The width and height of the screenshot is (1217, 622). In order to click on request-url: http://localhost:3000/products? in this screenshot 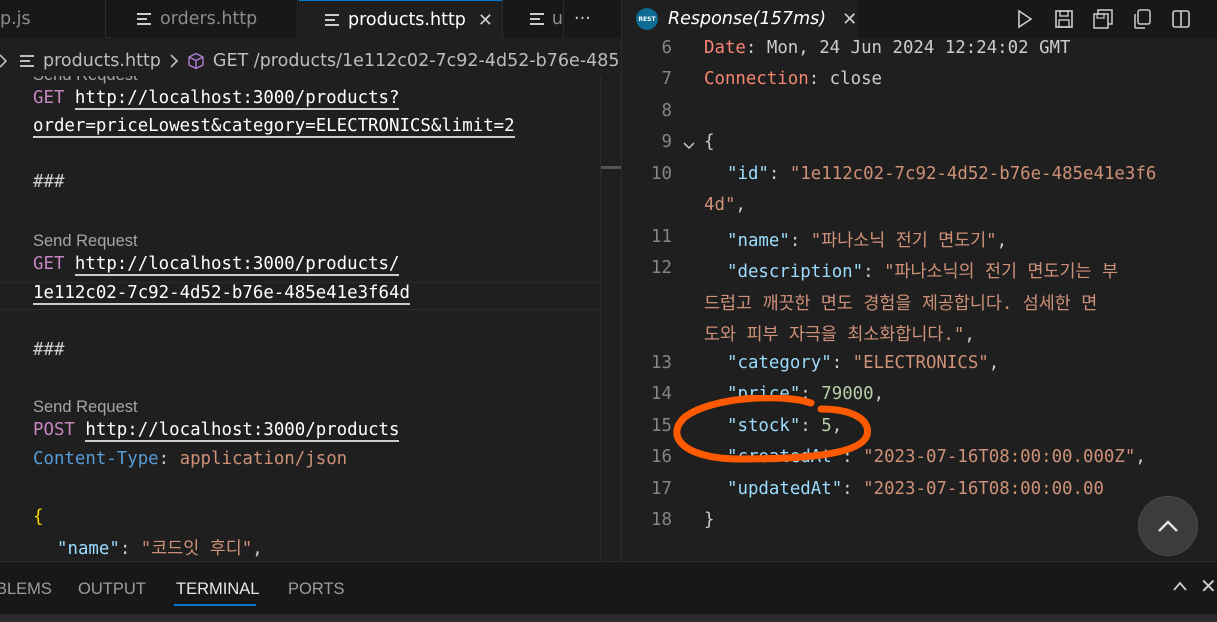, I will do `click(237, 99)`.